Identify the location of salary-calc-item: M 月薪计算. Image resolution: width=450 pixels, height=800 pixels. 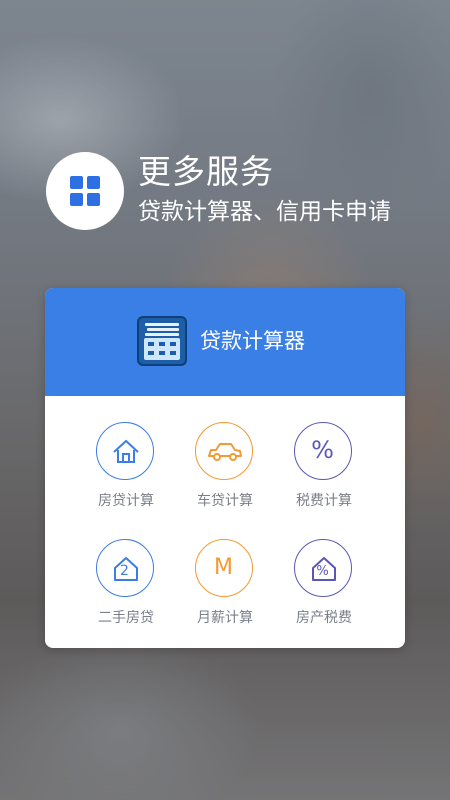
(225, 589).